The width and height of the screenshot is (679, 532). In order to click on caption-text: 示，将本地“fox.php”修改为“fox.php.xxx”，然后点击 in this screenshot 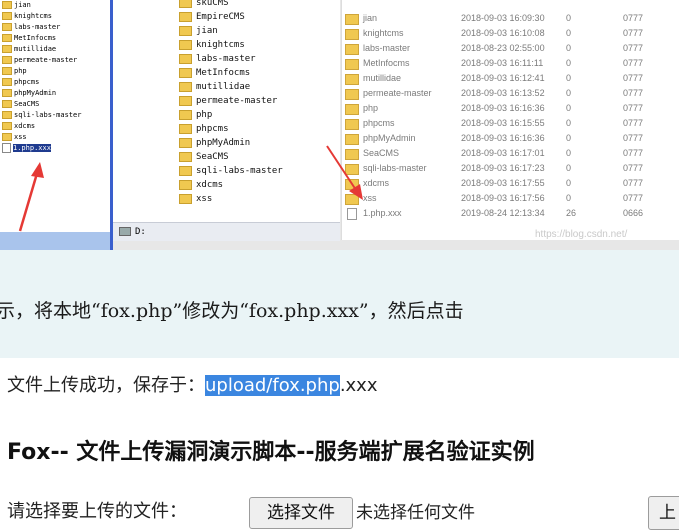, I will do `click(232, 311)`.